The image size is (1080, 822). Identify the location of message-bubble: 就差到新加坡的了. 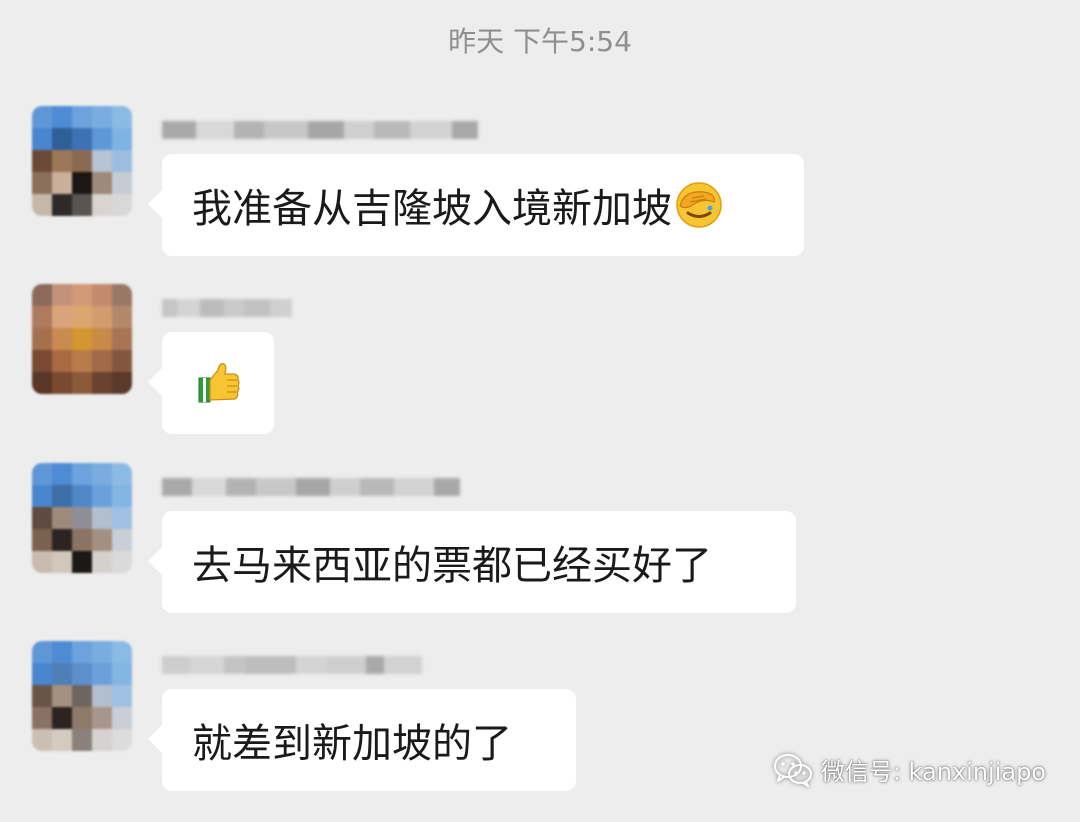
(362, 740).